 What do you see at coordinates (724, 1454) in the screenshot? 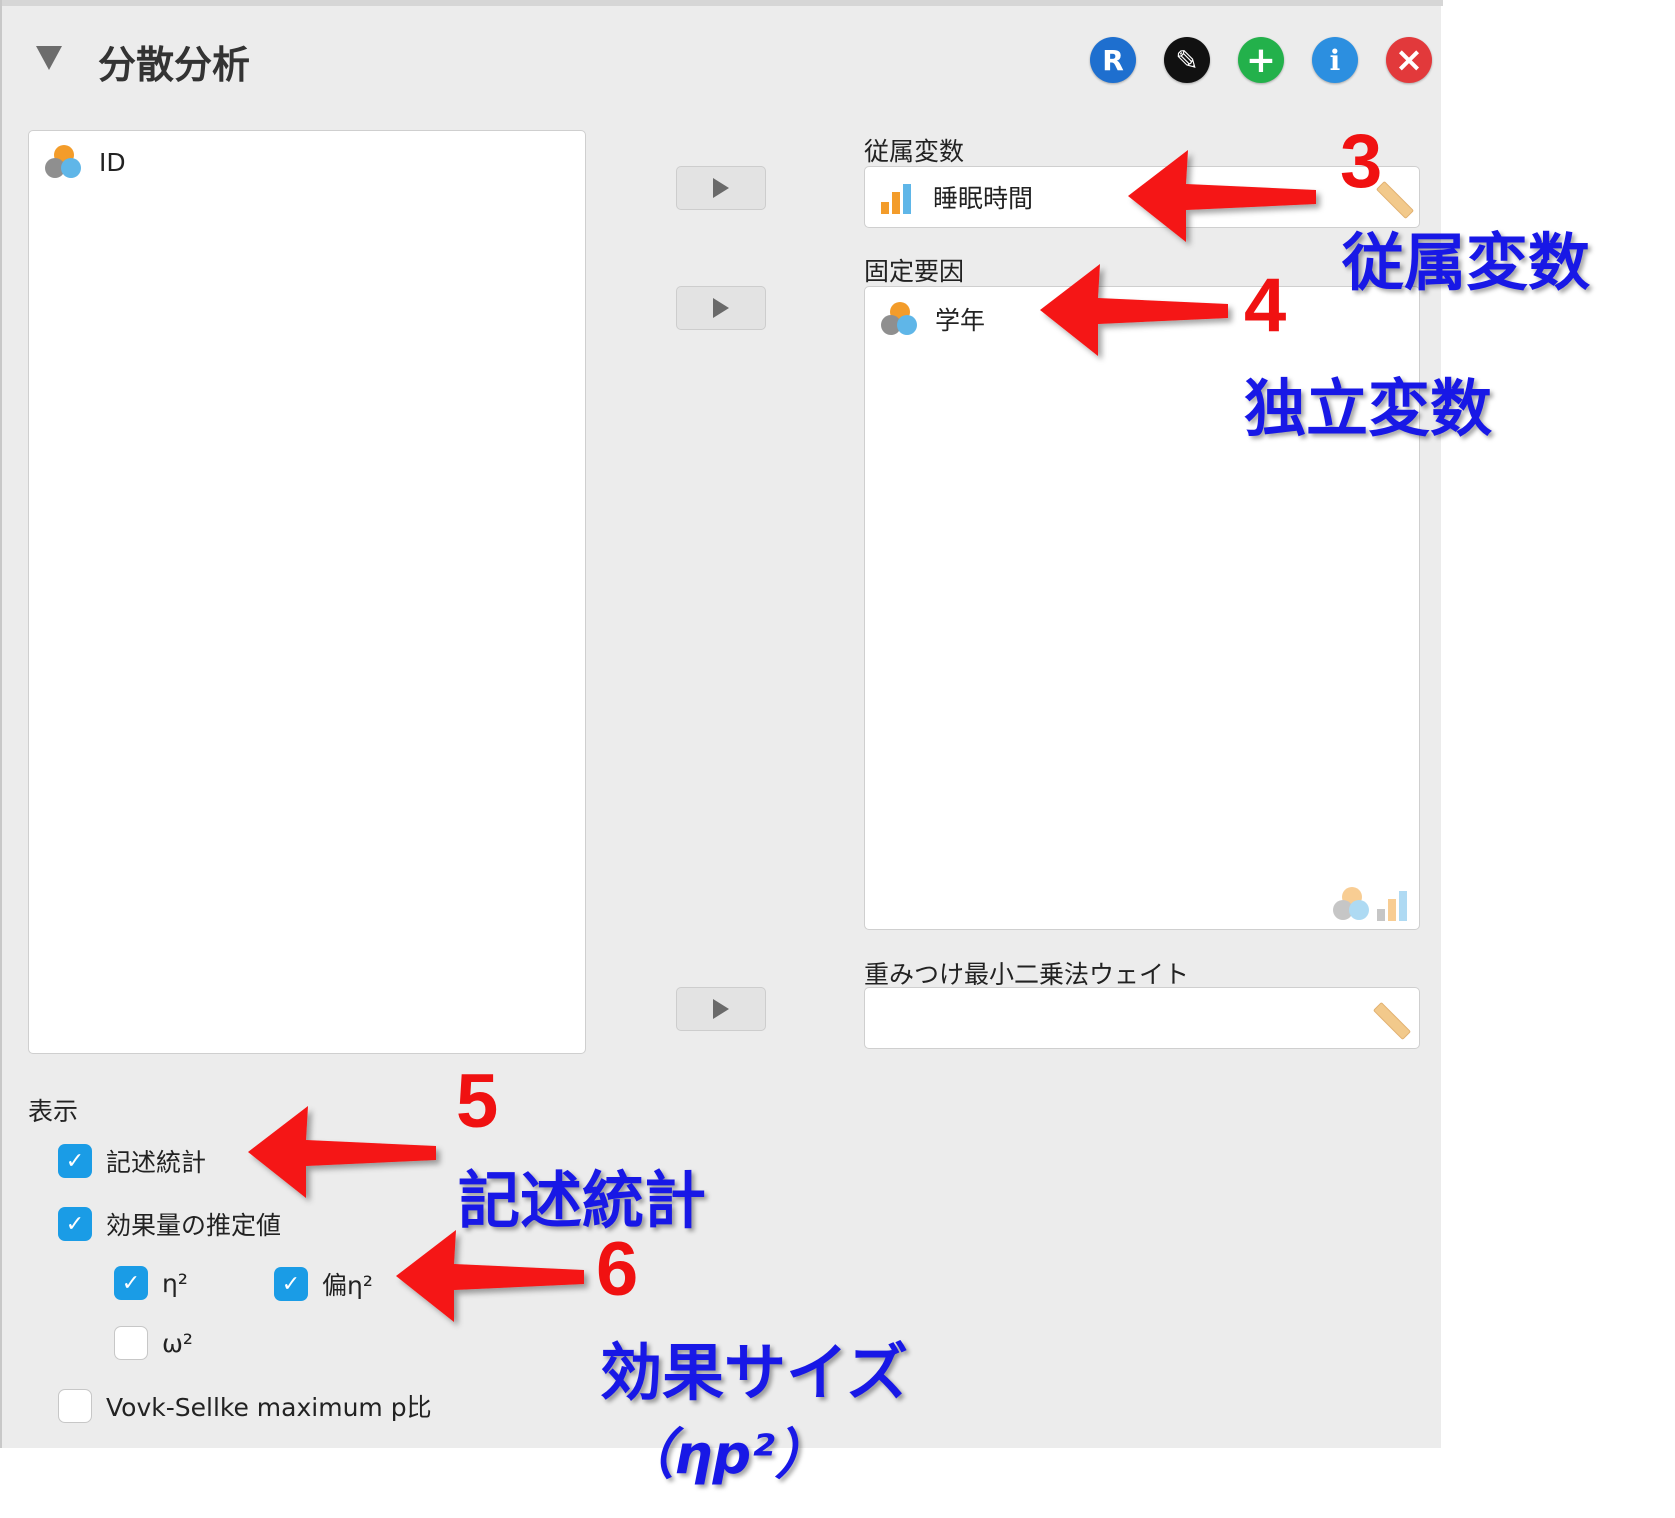
I see `annotation-subtext-6: （ηp²）` at bounding box center [724, 1454].